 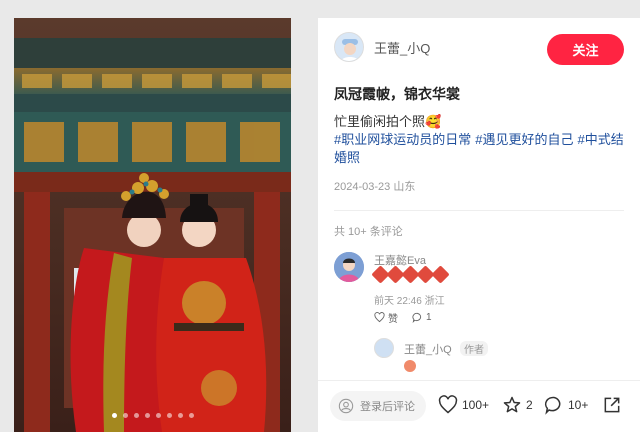 I want to click on like-button: 100+, so click(x=463, y=405).